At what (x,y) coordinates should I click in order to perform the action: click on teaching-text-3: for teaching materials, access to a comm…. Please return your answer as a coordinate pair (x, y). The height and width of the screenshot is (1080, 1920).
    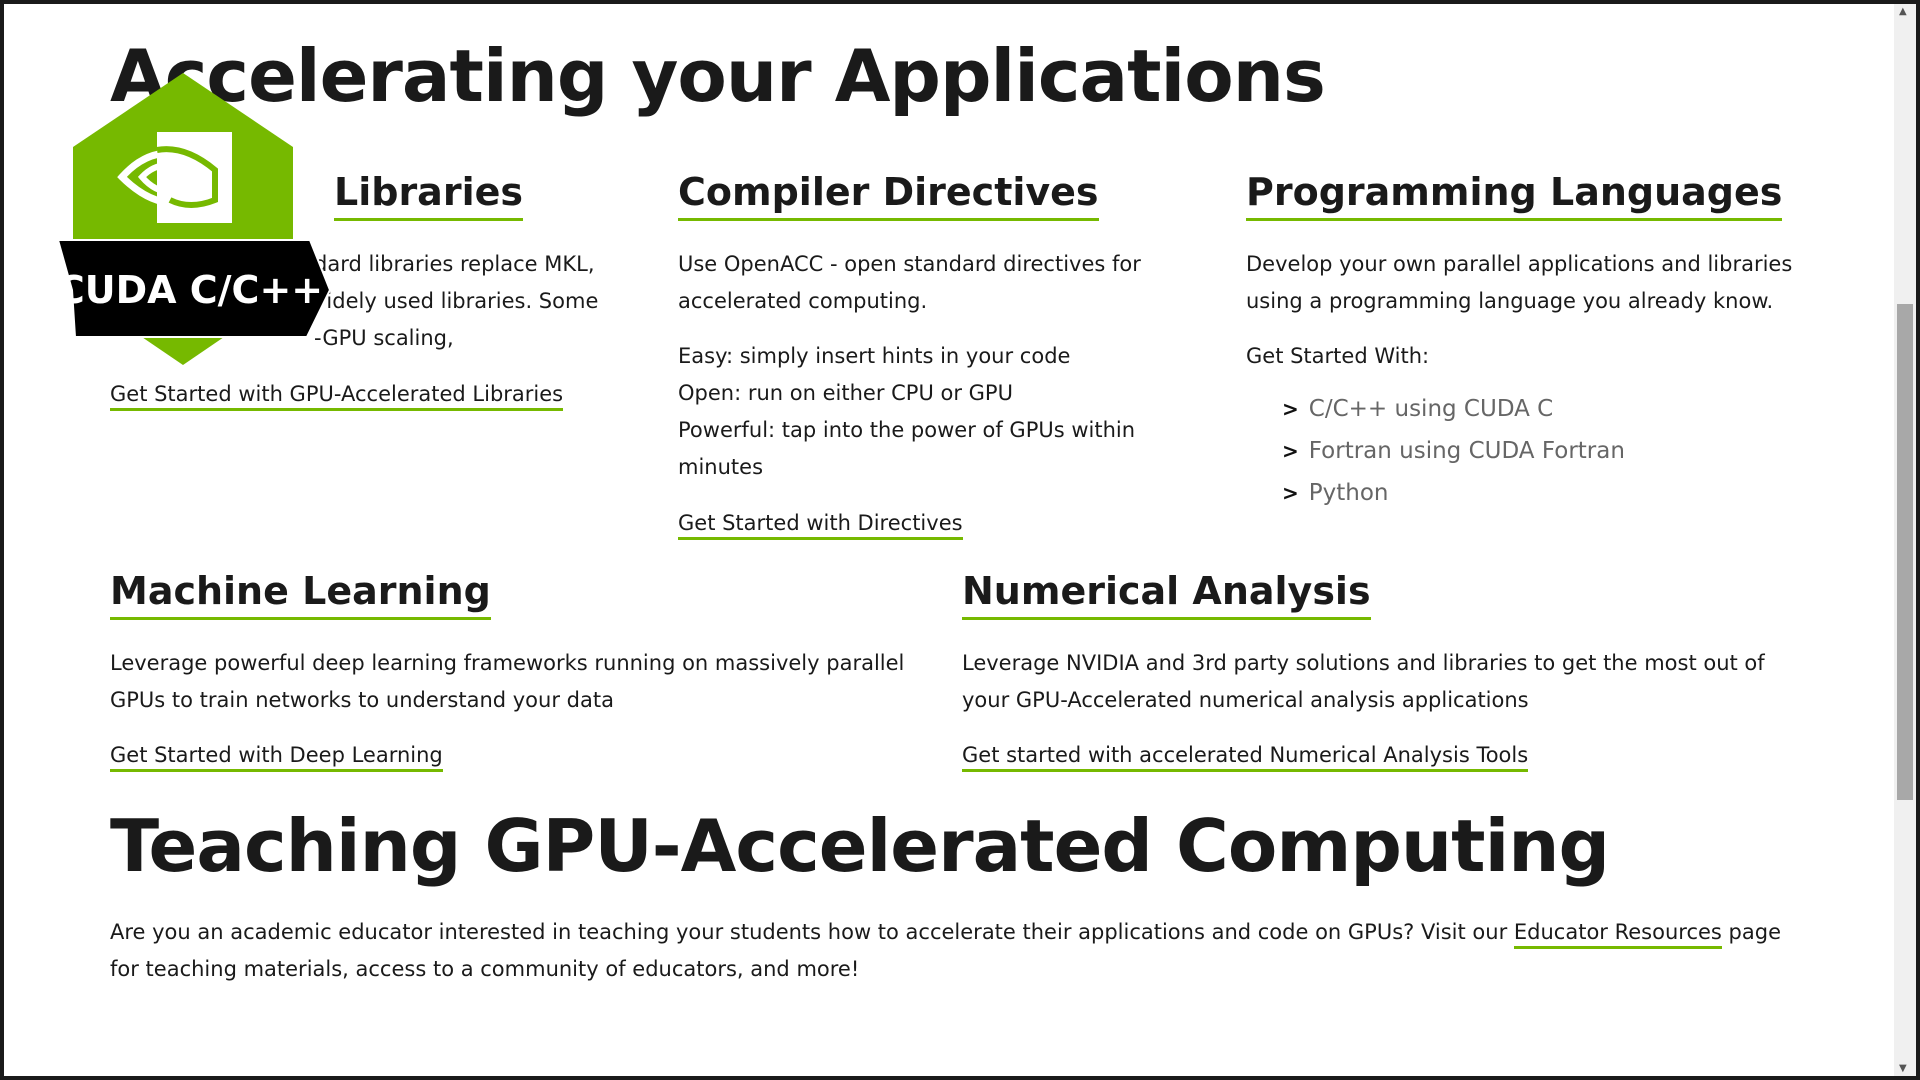
    Looking at the image, I should click on (485, 969).